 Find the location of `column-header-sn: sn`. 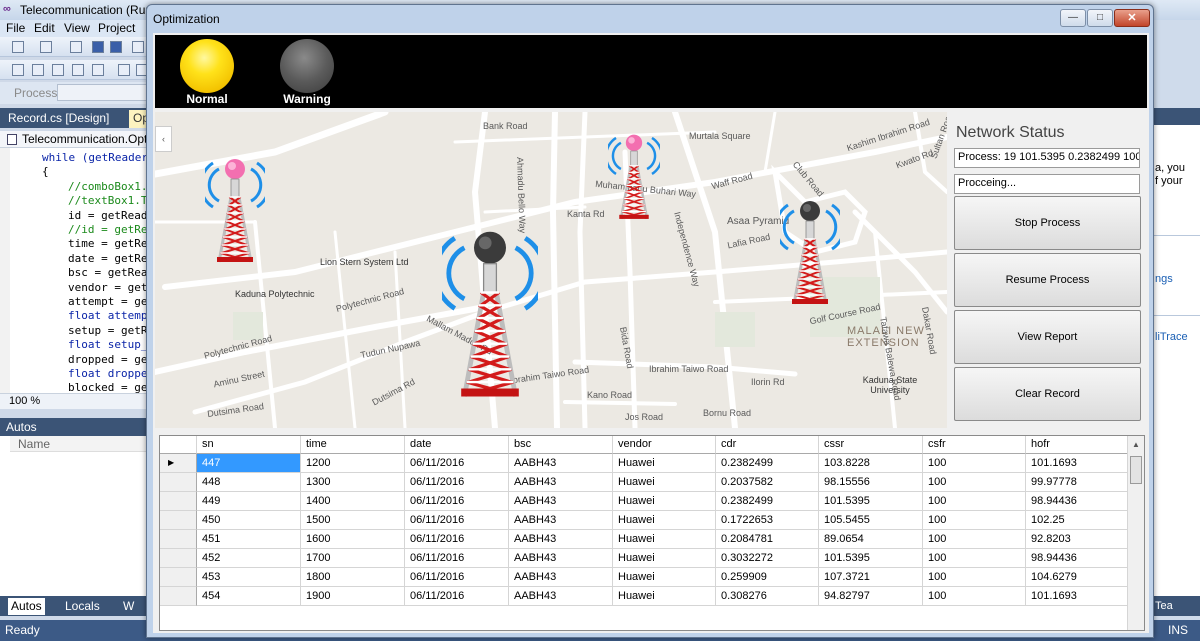

column-header-sn: sn is located at coordinates (249, 445).